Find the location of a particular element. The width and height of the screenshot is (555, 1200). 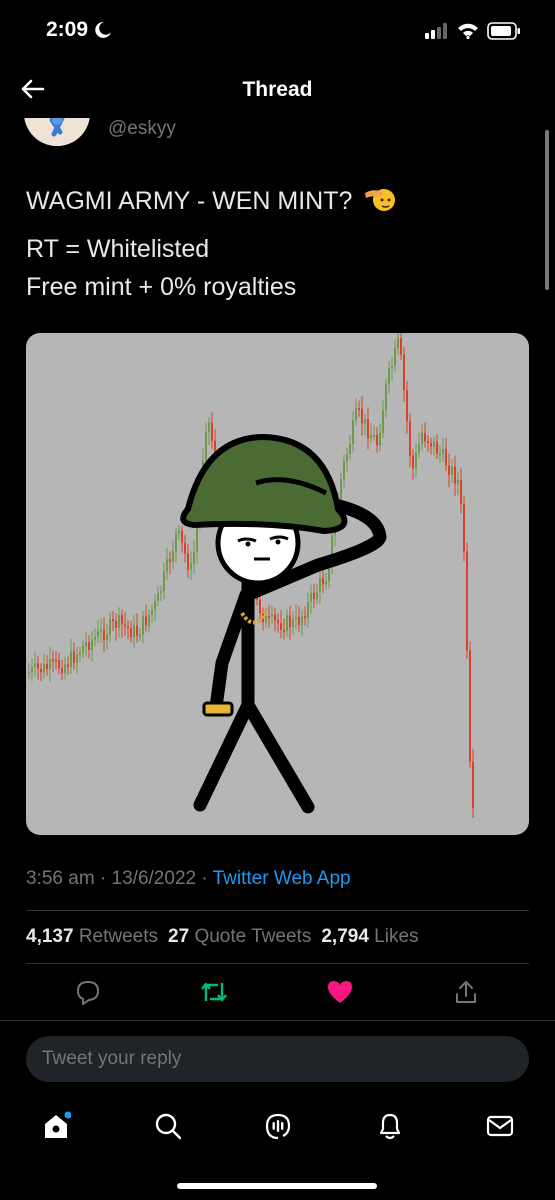

share-button is located at coordinates (466, 992).